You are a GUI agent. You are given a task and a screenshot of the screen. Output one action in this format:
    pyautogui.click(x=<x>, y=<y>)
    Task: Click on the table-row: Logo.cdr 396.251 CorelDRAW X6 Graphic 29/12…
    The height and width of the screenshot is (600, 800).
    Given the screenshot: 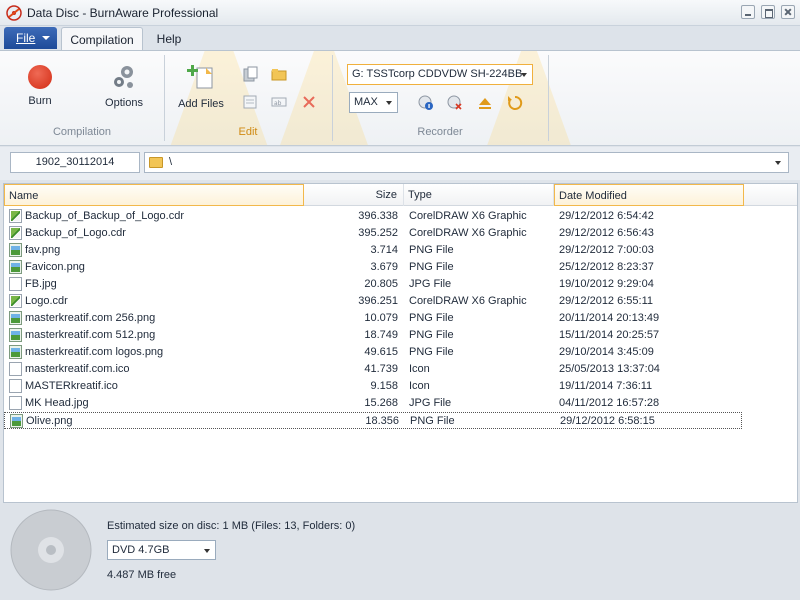 What is the action you would take?
    pyautogui.click(x=400, y=301)
    